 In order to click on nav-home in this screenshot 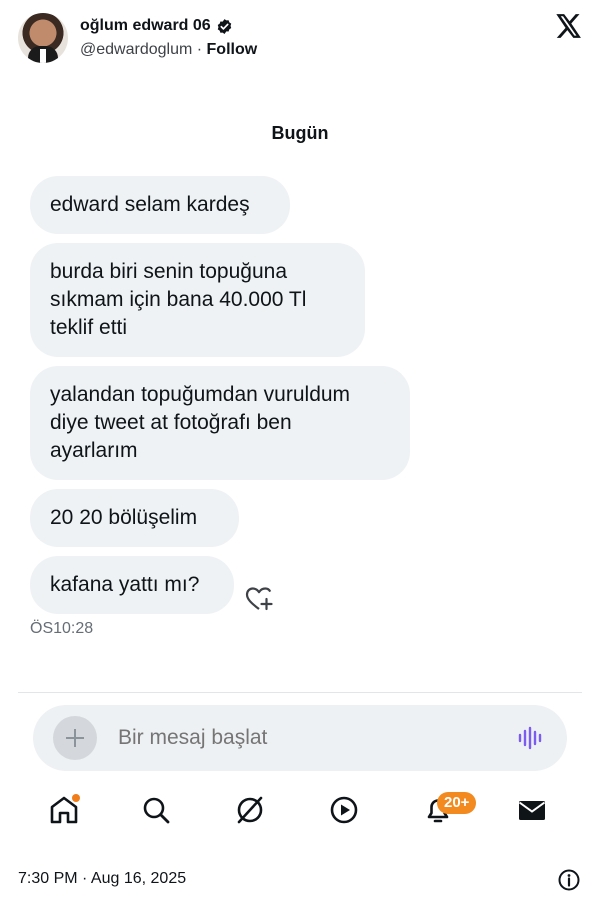, I will do `click(66, 812)`.